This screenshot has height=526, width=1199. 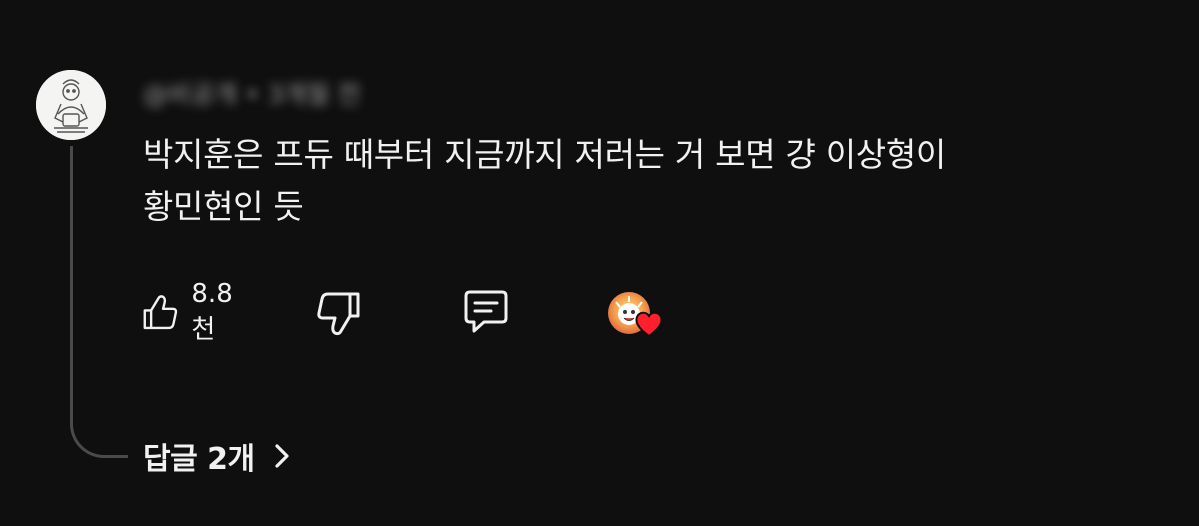 I want to click on creator-heart-badge, so click(x=639, y=316).